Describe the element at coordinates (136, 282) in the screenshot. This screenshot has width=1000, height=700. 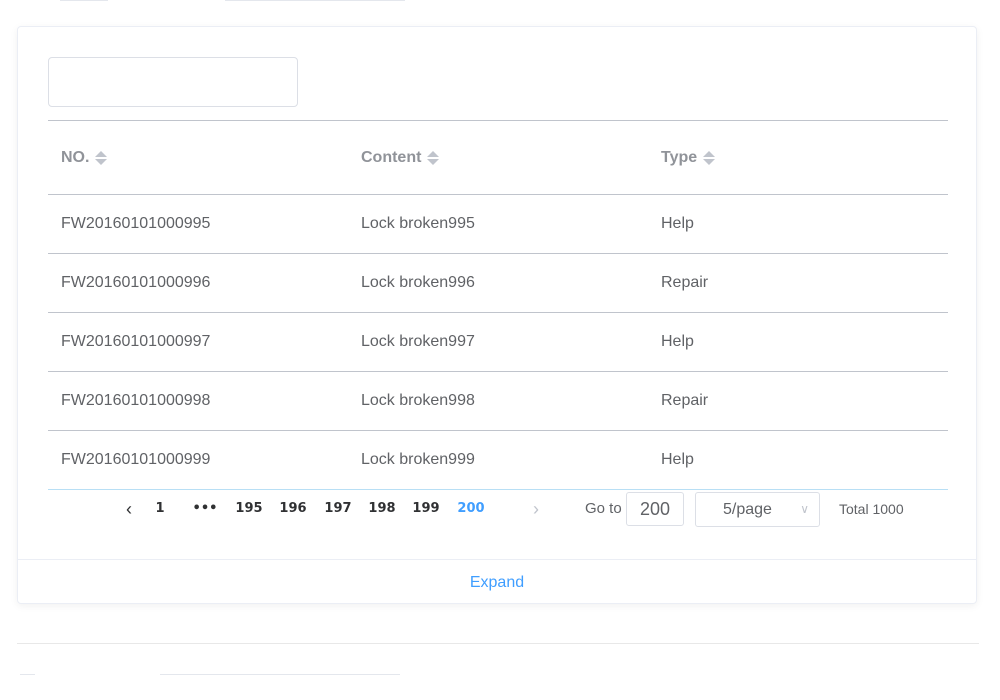
I see `cell-no: FW20160101000996` at that location.